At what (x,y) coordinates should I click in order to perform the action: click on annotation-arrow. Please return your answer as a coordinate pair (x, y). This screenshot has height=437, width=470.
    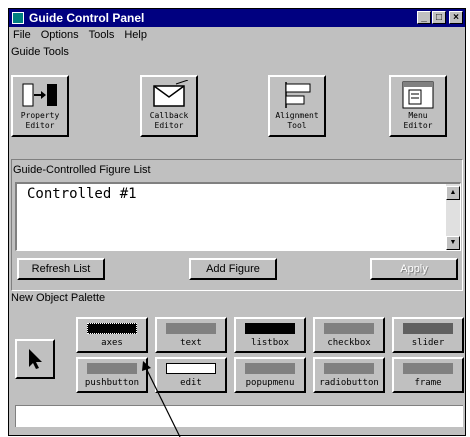
    Looking at the image, I should click on (161, 399).